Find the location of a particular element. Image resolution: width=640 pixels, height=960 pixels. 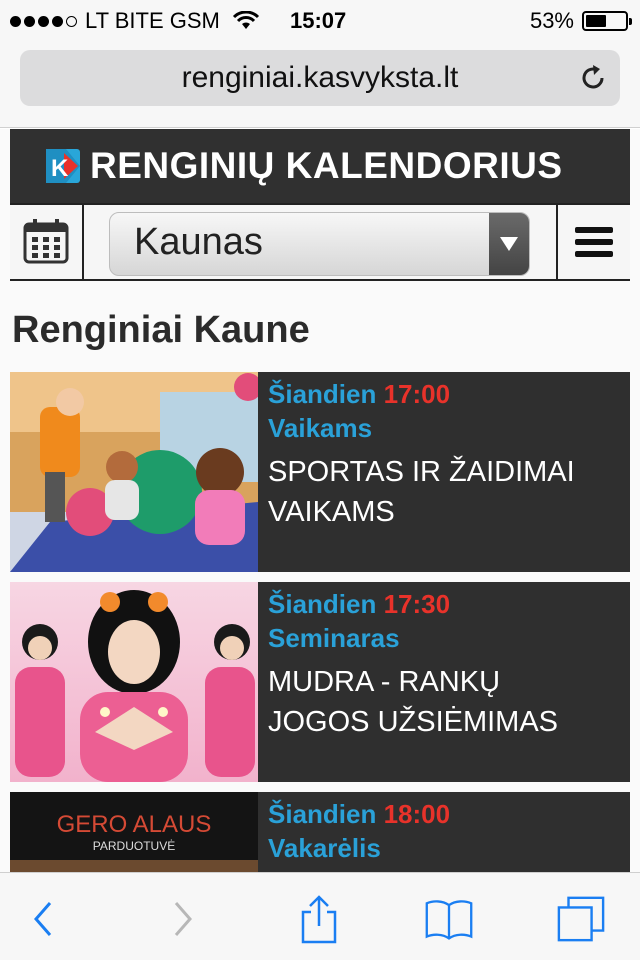

url-text: renginiai.kasvyksta.lt is located at coordinates (320, 77).